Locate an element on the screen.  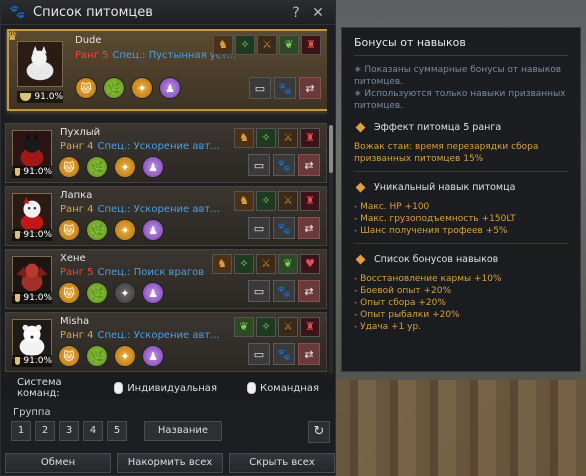
group-button-4: 4 is located at coordinates (93, 431).